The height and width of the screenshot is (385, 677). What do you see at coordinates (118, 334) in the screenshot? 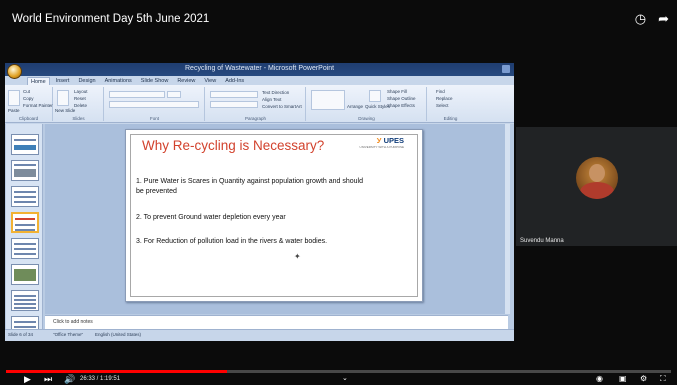
I see `language-status: English (United States)` at bounding box center [118, 334].